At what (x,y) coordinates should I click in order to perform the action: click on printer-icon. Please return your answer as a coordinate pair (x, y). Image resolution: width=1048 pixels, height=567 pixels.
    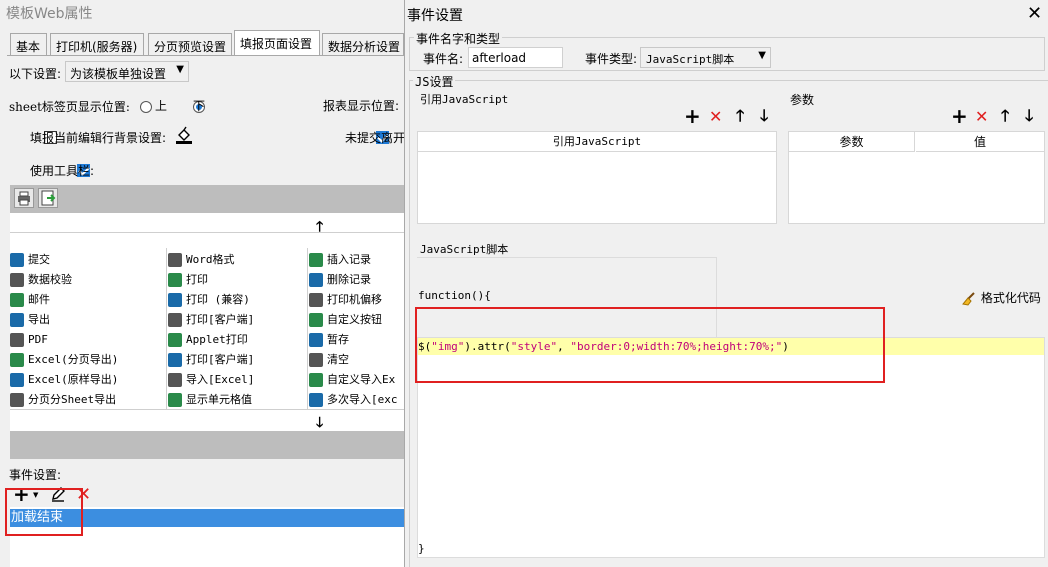
    Looking at the image, I should click on (24, 198).